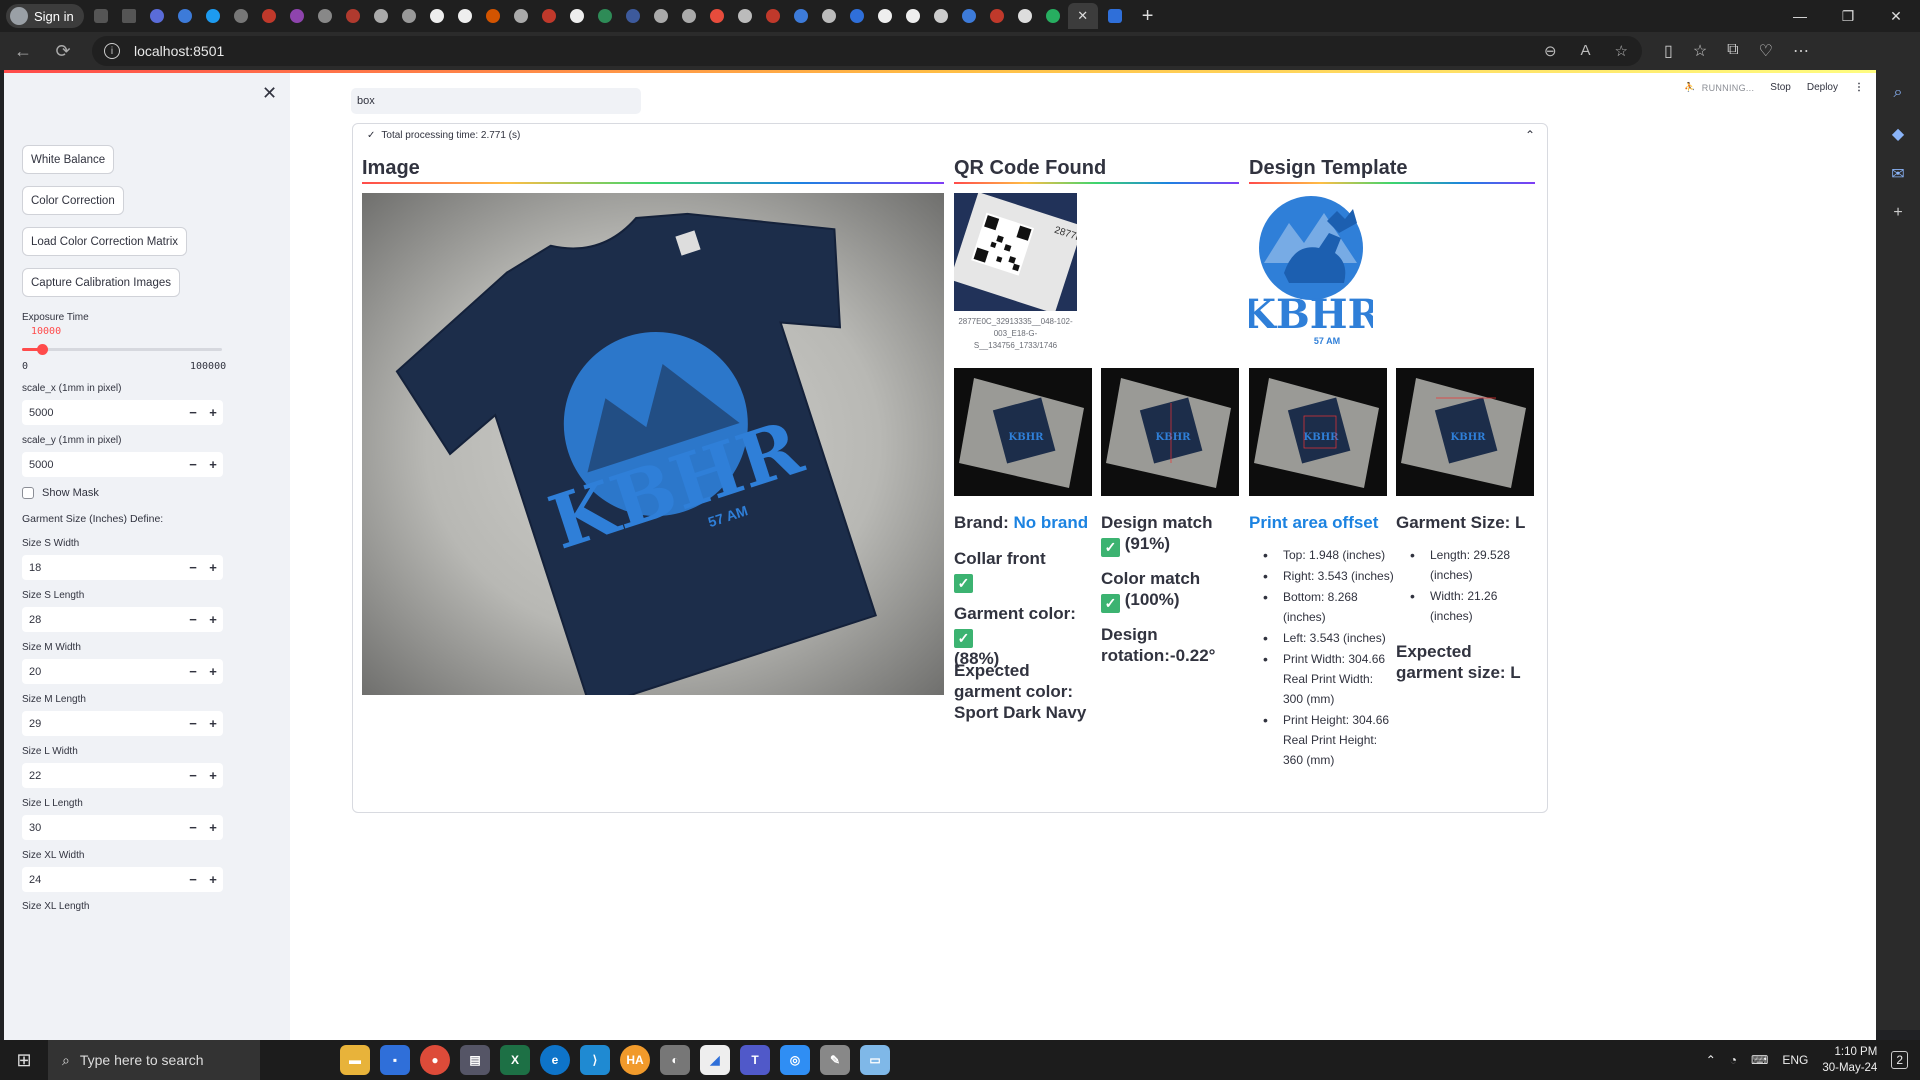  Describe the element at coordinates (1766, 51) in the screenshot. I see `extensions-icon: ♡` at that location.